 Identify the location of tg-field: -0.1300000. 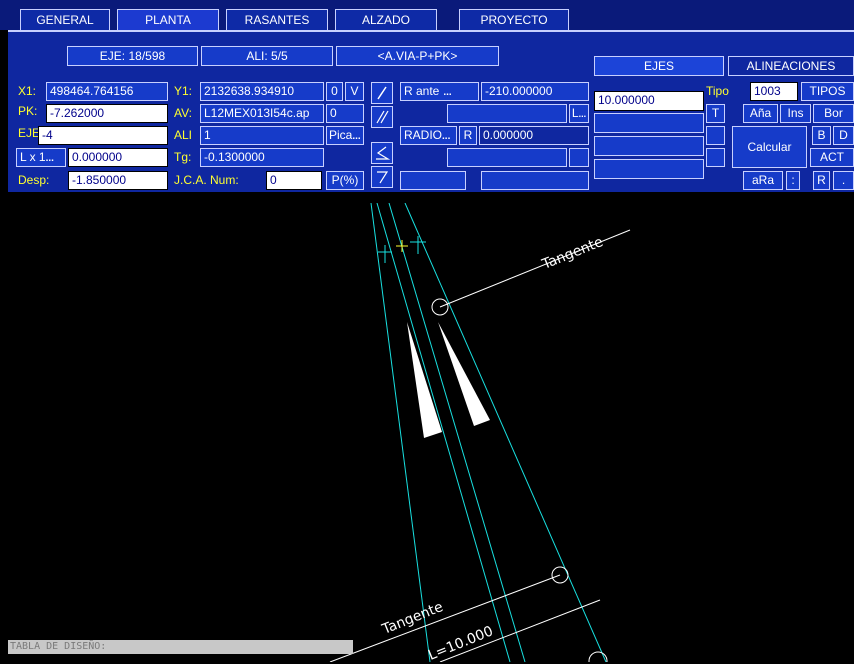
(262, 157).